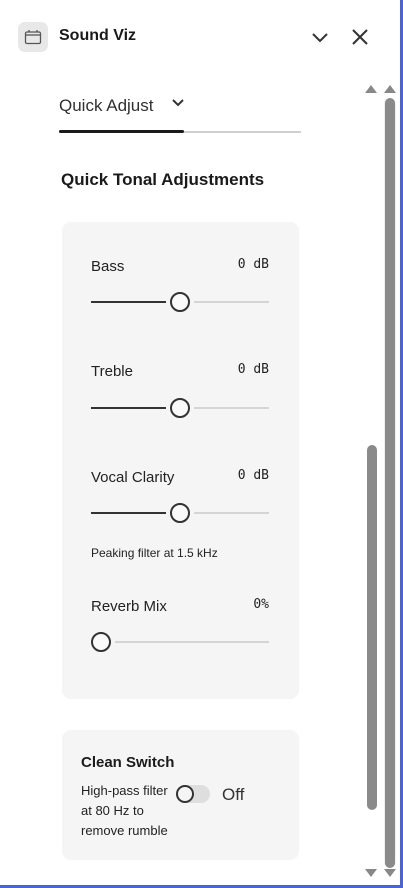 Image resolution: width=403 pixels, height=888 pixels. What do you see at coordinates (154, 553) in the screenshot?
I see `vocal-clarity-note: Peaking filter at 1.5 kHz` at bounding box center [154, 553].